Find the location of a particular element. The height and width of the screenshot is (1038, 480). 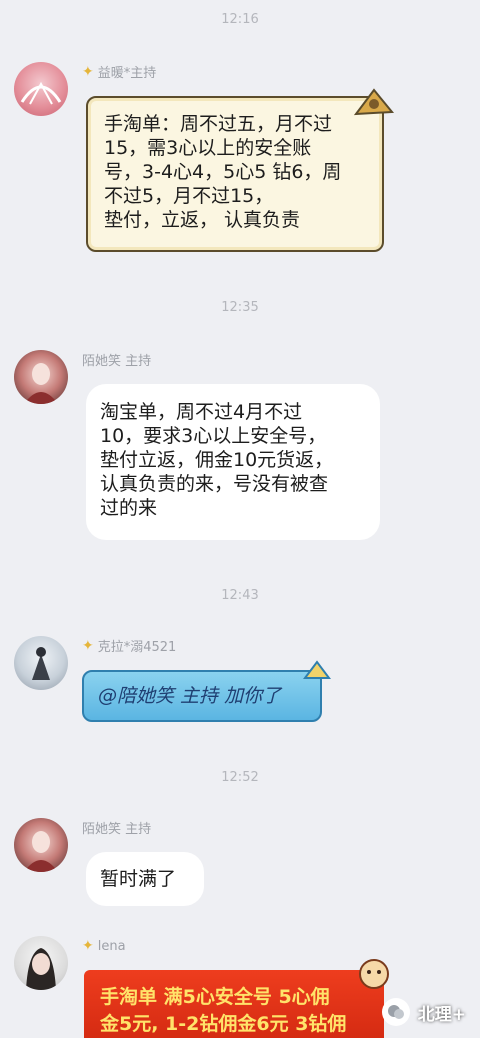

message-line: 号，3-4心4，5心5 钻6，周 is located at coordinates (223, 172).